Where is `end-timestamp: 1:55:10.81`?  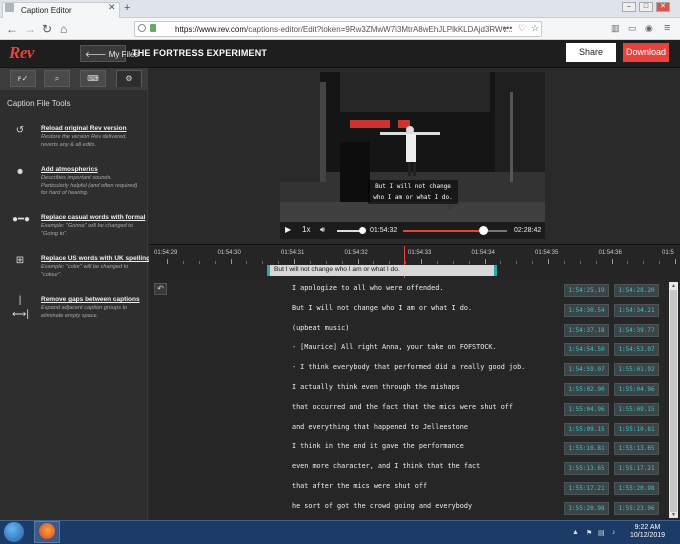
end-timestamp: 1:55:10.81 is located at coordinates (636, 429).